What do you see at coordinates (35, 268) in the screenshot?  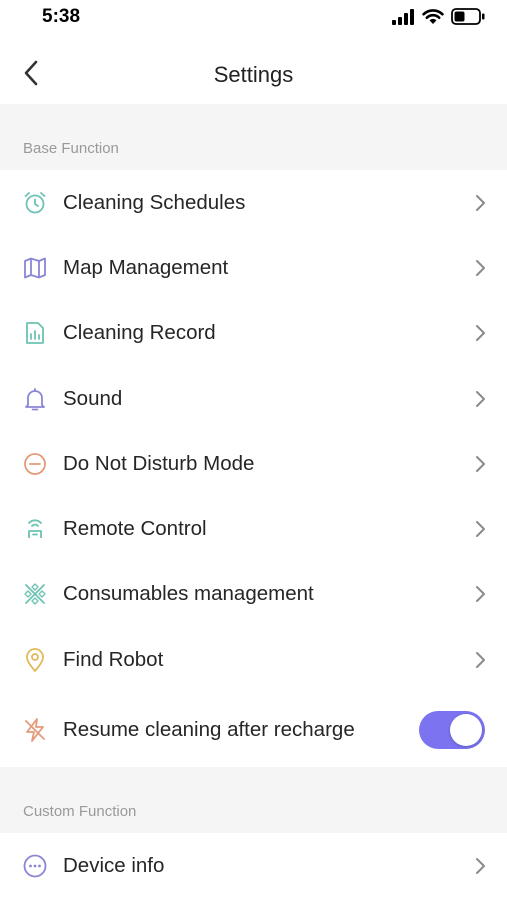 I see `map-icon` at bounding box center [35, 268].